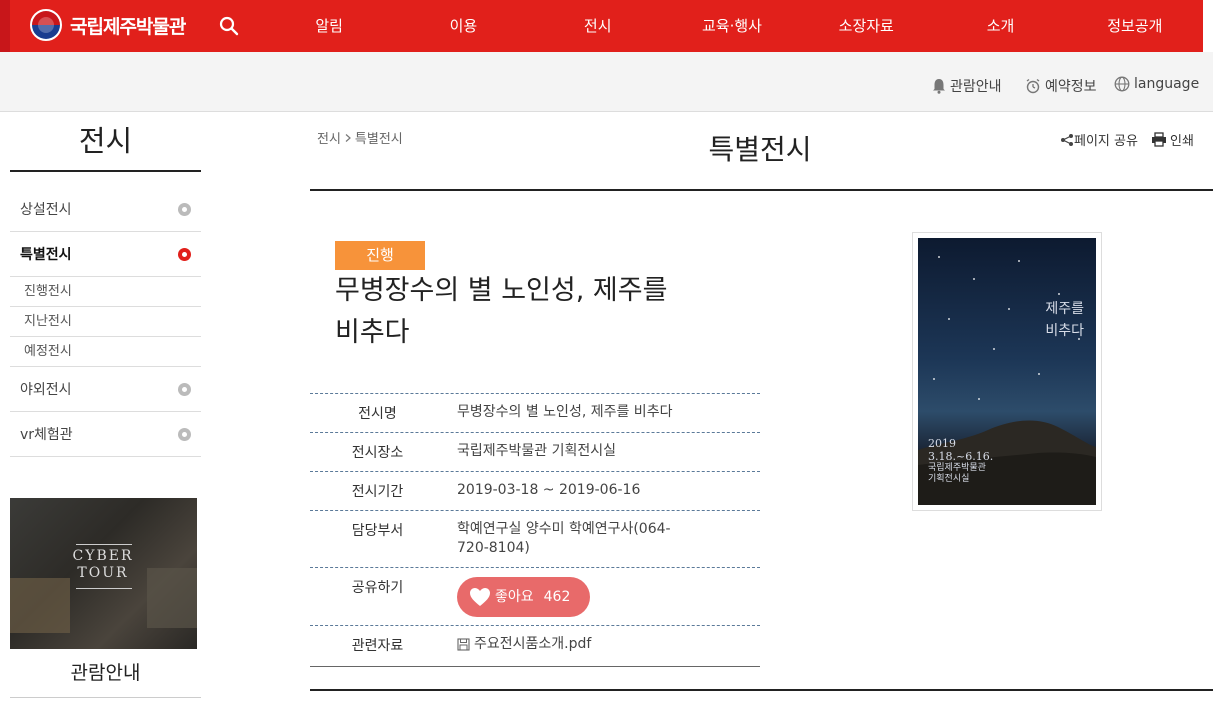  I want to click on cyber-tour-text: CYBER TOUR, so click(103, 565).